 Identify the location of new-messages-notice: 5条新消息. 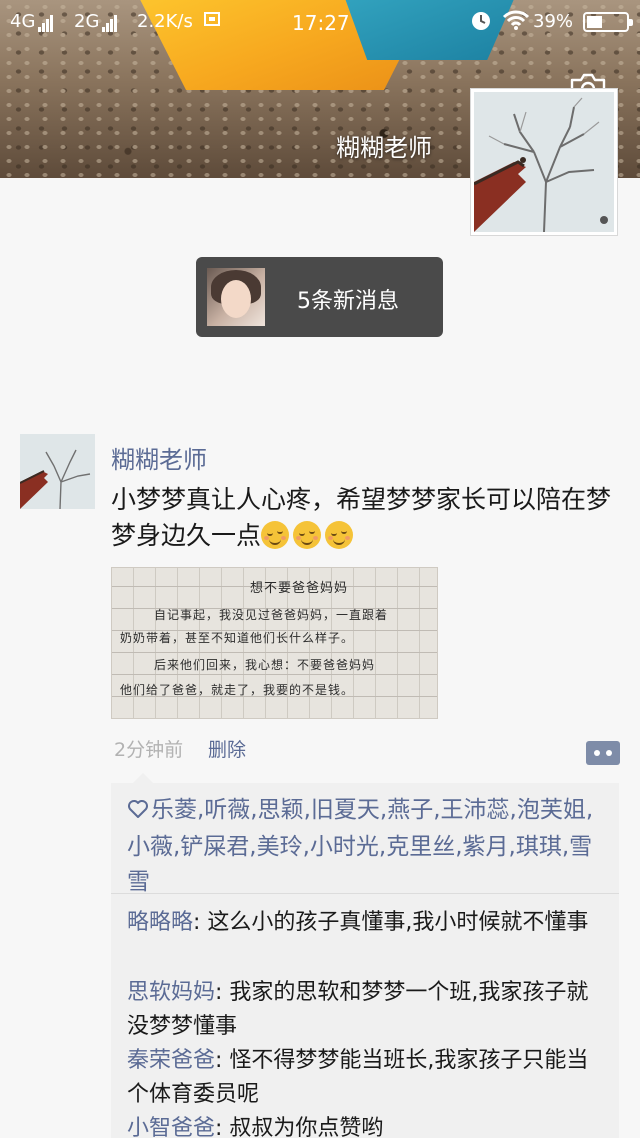
(319, 297).